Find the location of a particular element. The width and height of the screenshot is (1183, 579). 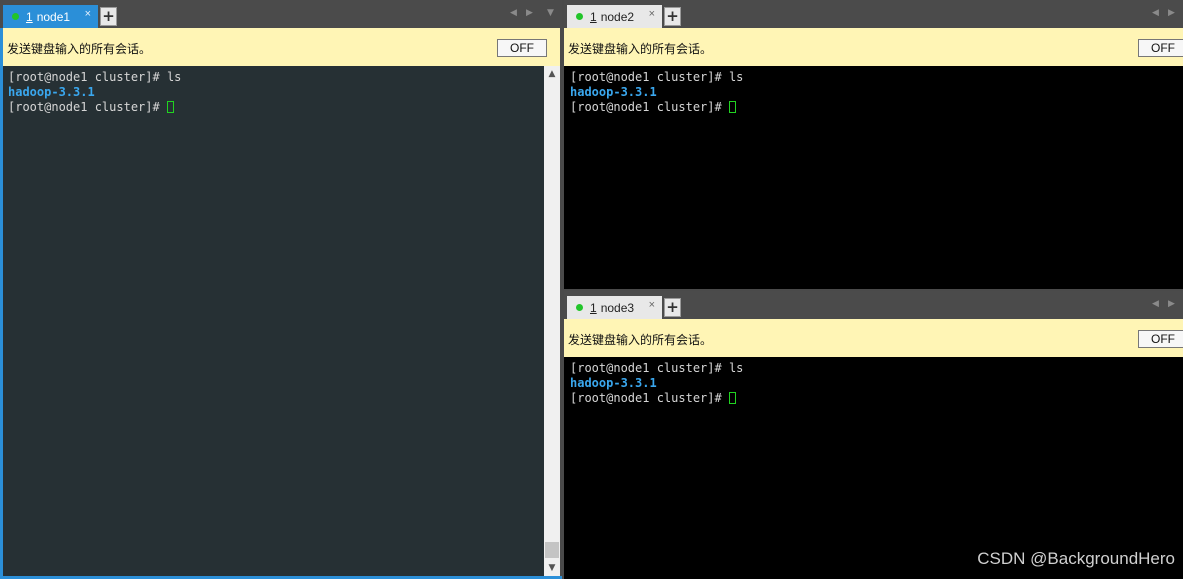

tab-label: node2 is located at coordinates (617, 16).